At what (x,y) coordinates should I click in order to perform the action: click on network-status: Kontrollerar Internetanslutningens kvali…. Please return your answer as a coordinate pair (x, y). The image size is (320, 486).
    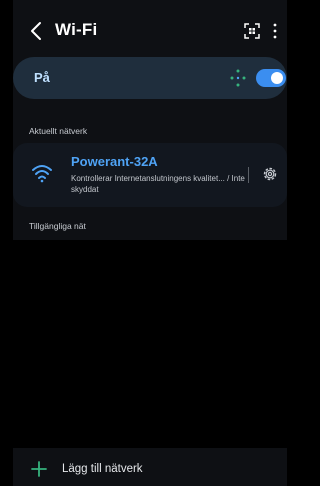
    Looking at the image, I should click on (158, 184).